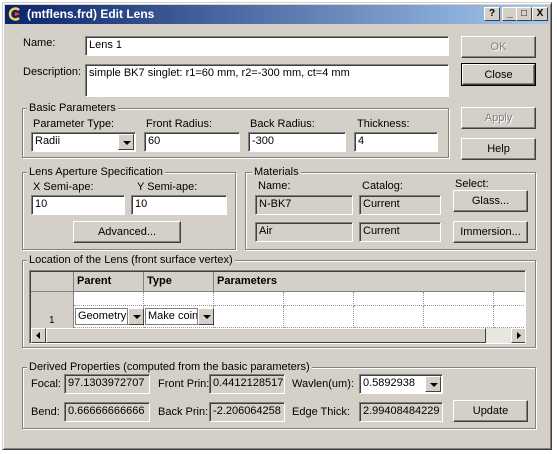  Describe the element at coordinates (167, 187) in the screenshot. I see `y-semi-ape-label: Y Semi-ape:` at that location.